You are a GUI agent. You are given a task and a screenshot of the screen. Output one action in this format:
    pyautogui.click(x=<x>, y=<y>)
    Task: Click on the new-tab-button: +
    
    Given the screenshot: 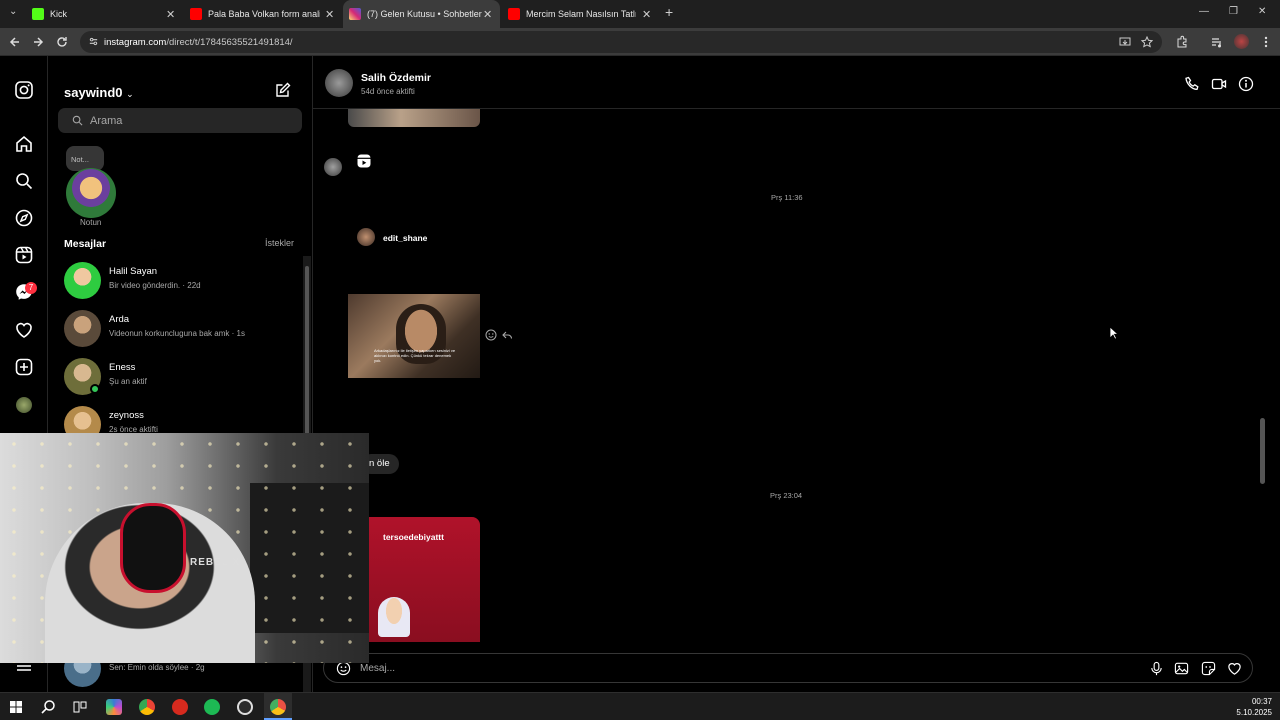 What is the action you would take?
    pyautogui.click(x=669, y=12)
    